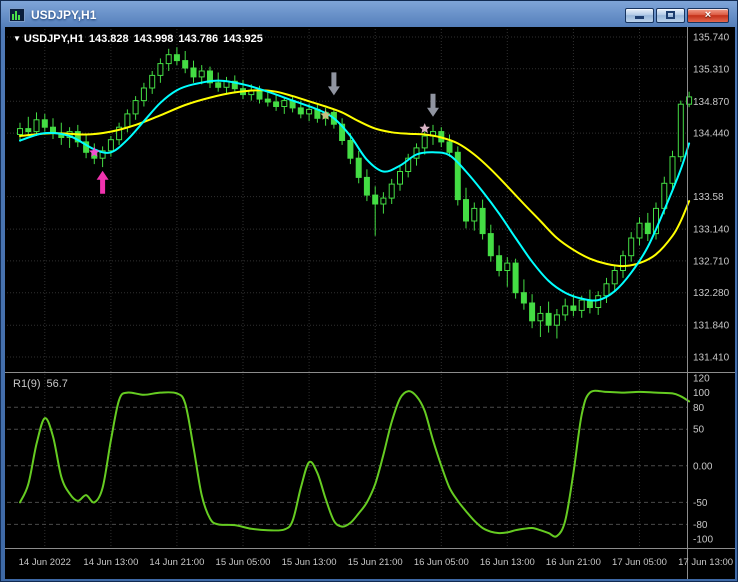 This screenshot has height=582, width=738. I want to click on minimize-button, so click(639, 15).